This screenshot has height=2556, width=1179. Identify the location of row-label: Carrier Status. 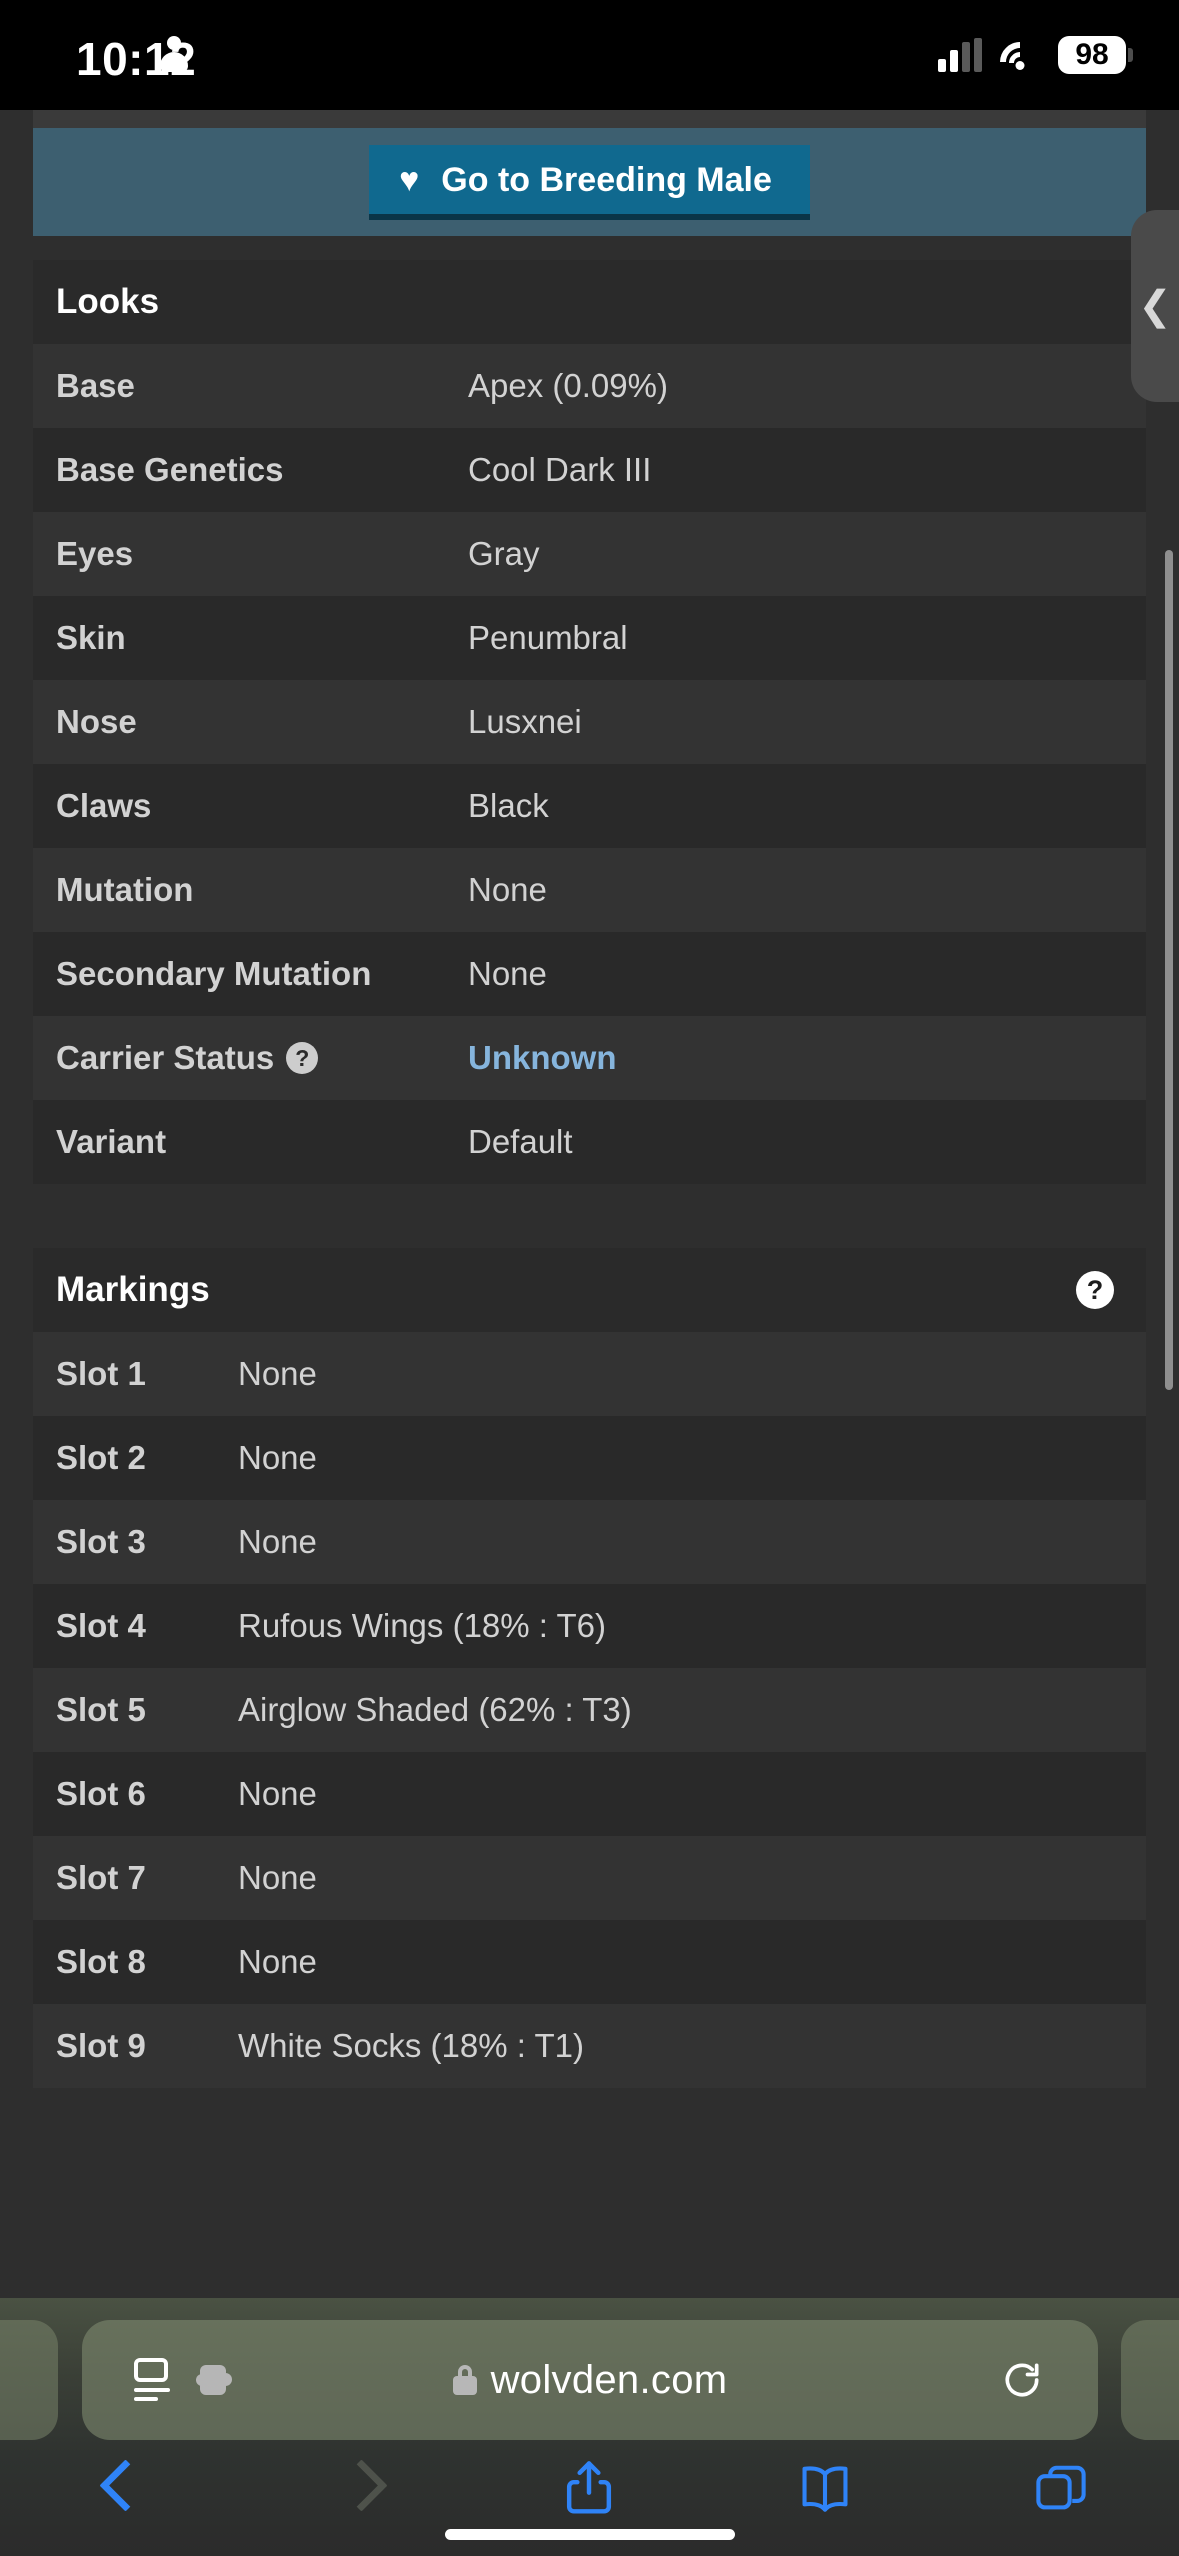
(165, 1057).